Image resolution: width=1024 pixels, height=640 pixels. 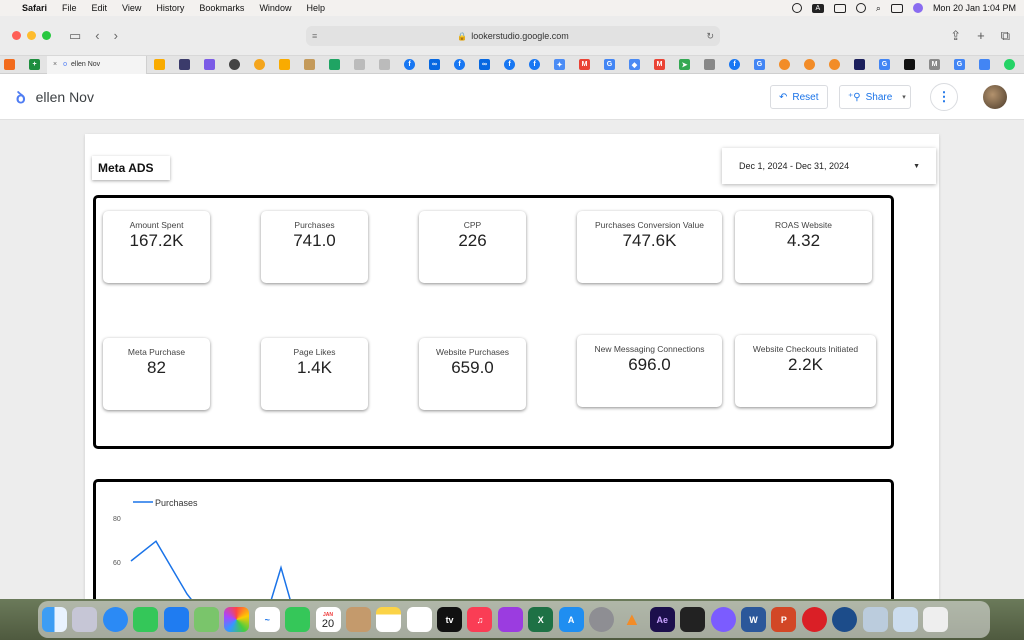 What do you see at coordinates (334, 64) in the screenshot?
I see `favicon-drive` at bounding box center [334, 64].